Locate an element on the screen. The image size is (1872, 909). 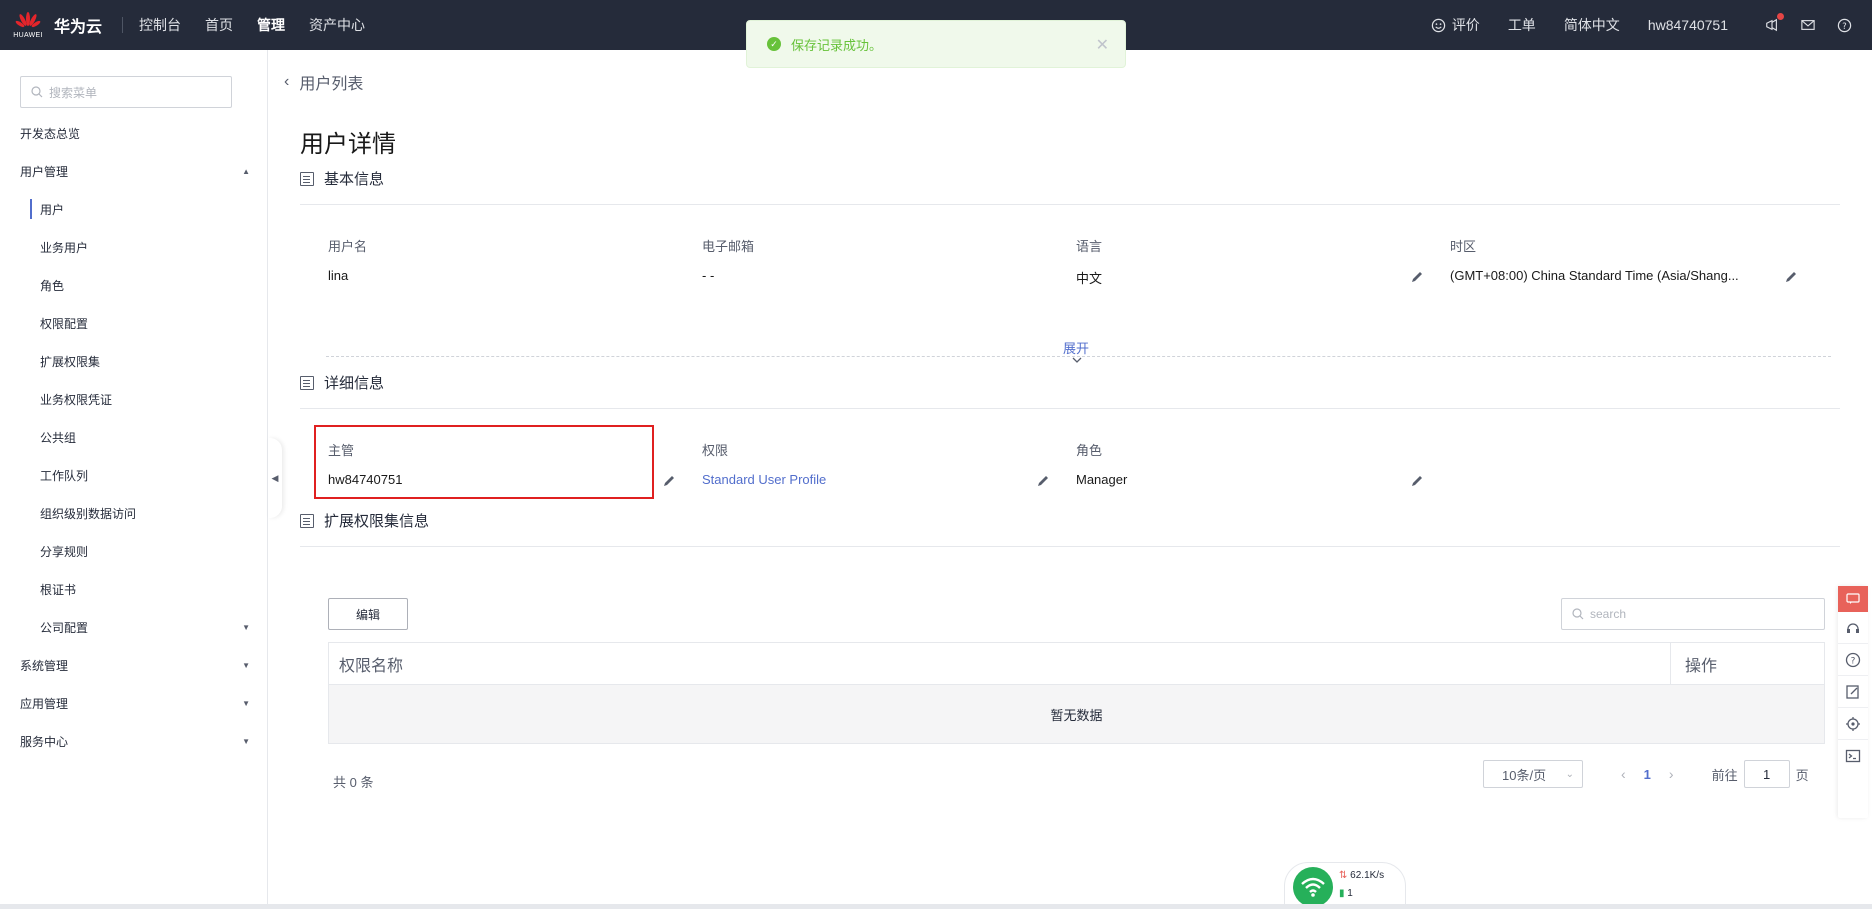
language-label: 简体中文 is located at coordinates (1591, 25).